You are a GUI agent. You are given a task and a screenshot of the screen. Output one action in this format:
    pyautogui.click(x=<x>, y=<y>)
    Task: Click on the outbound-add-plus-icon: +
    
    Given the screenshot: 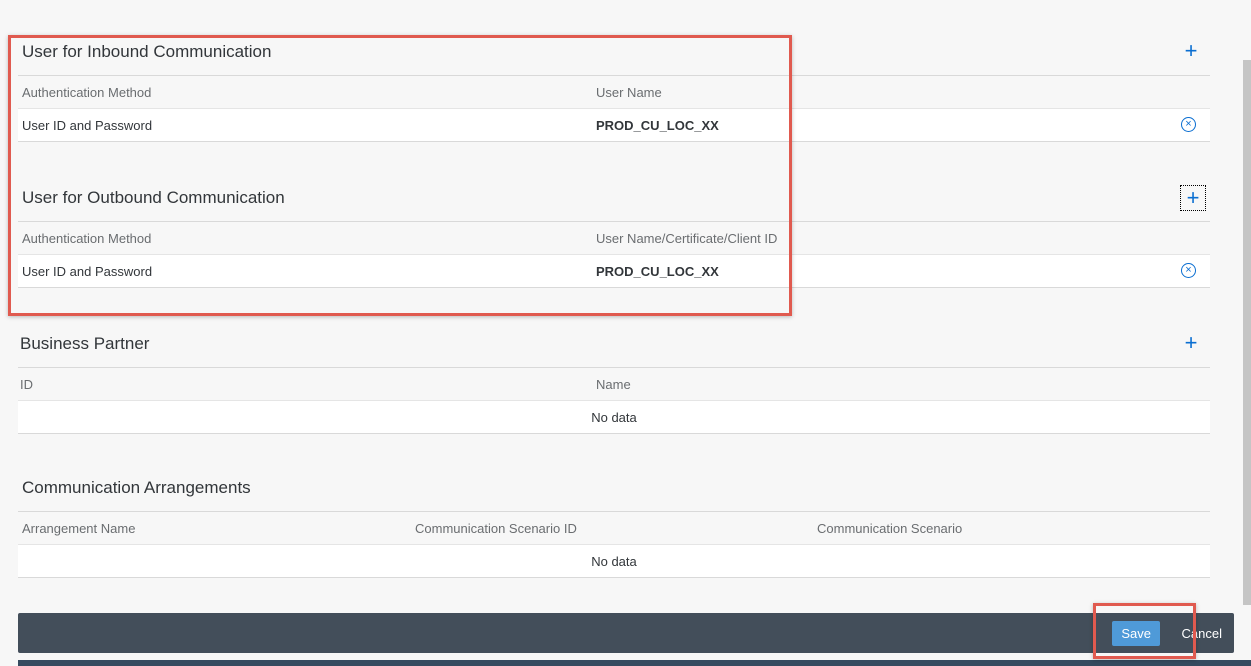 What is the action you would take?
    pyautogui.click(x=1193, y=198)
    